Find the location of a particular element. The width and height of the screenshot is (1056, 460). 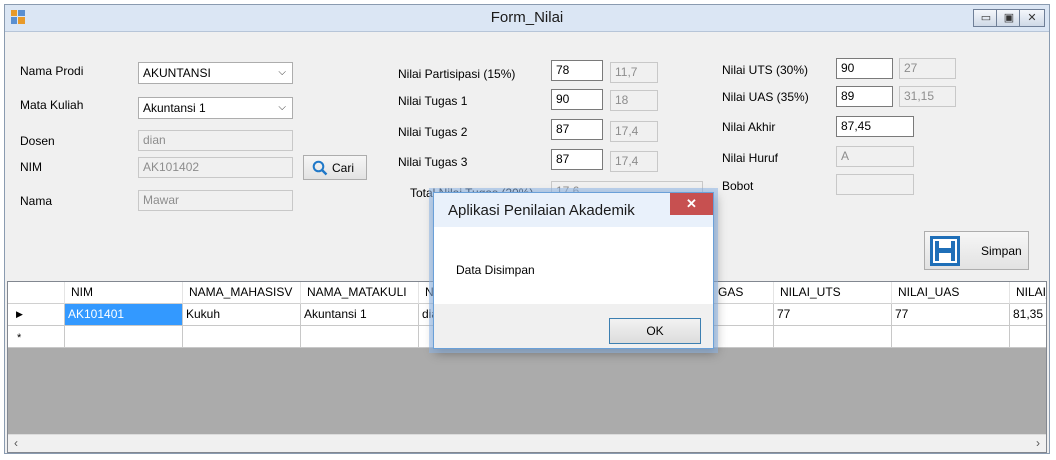

cari-label: Cari is located at coordinates (343, 168).